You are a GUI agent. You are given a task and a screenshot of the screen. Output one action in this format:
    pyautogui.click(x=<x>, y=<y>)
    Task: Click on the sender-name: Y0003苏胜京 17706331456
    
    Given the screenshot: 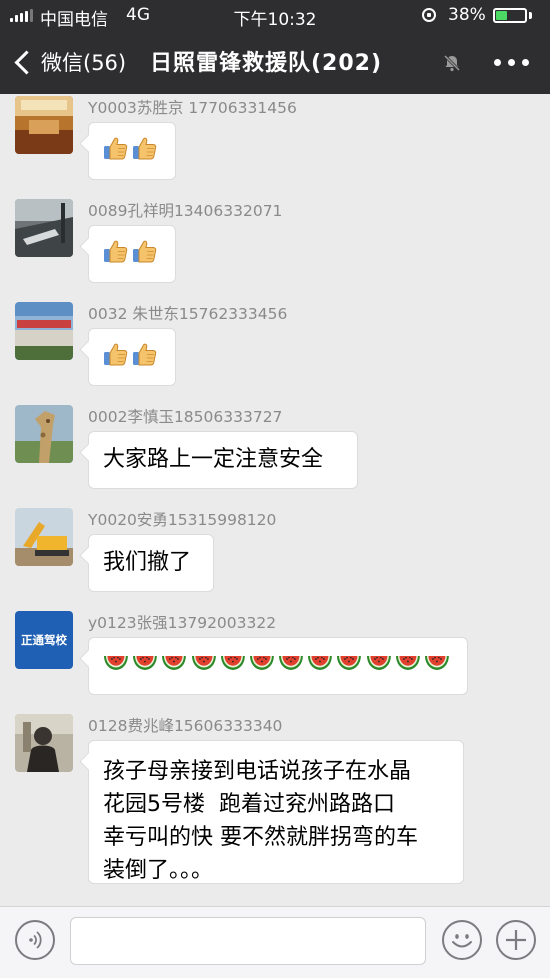 What is the action you would take?
    pyautogui.click(x=192, y=108)
    